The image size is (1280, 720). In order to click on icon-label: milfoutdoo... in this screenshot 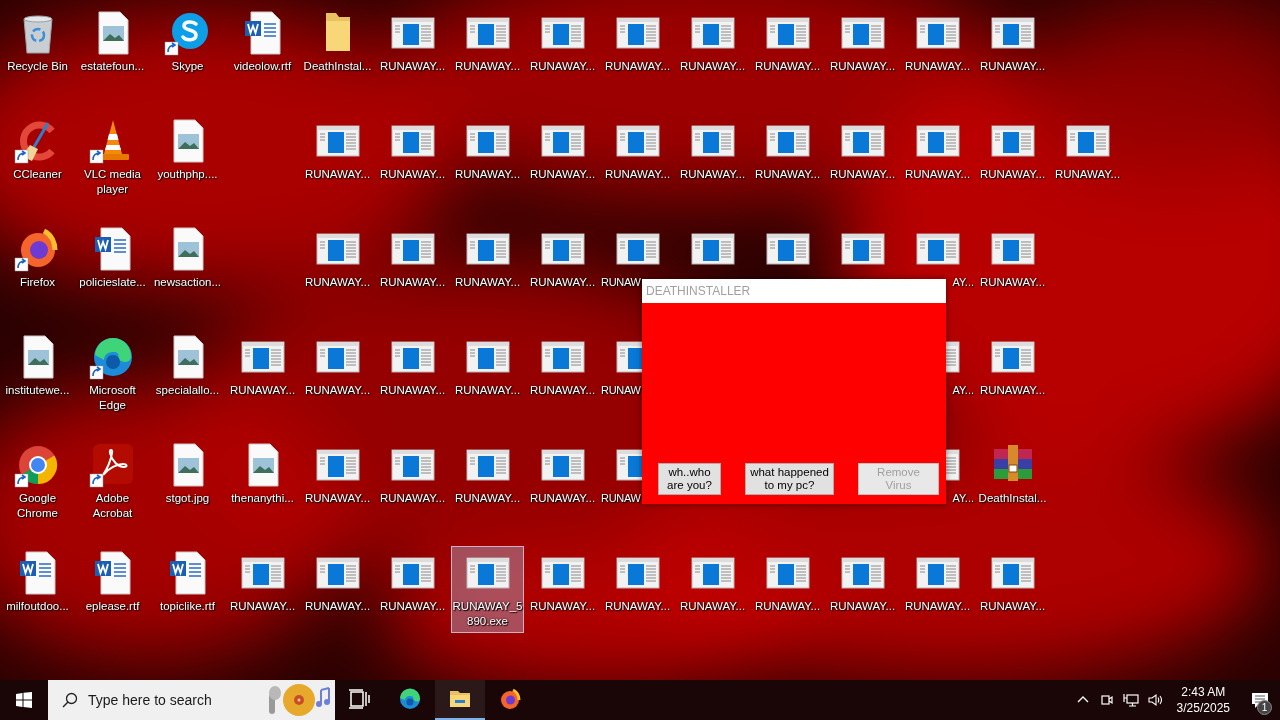, I will do `click(37, 606)`.